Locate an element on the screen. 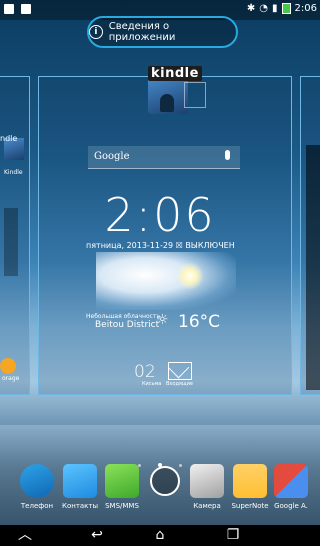 This screenshot has width=320, height=546. weather-background is located at coordinates (166, 281).